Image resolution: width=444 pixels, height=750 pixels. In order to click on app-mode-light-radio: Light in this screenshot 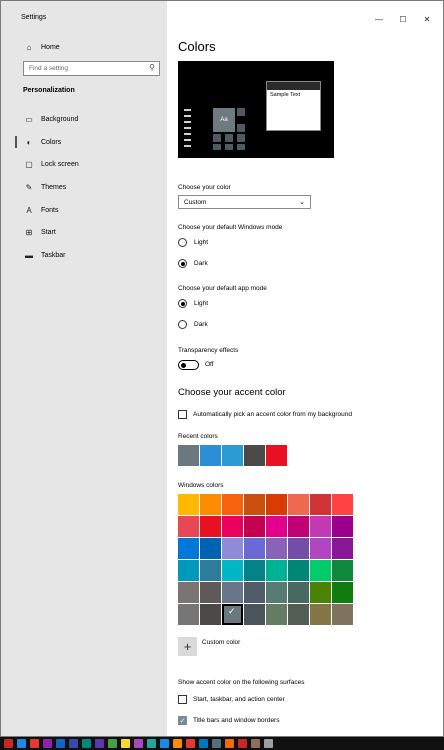, I will do `click(193, 303)`.